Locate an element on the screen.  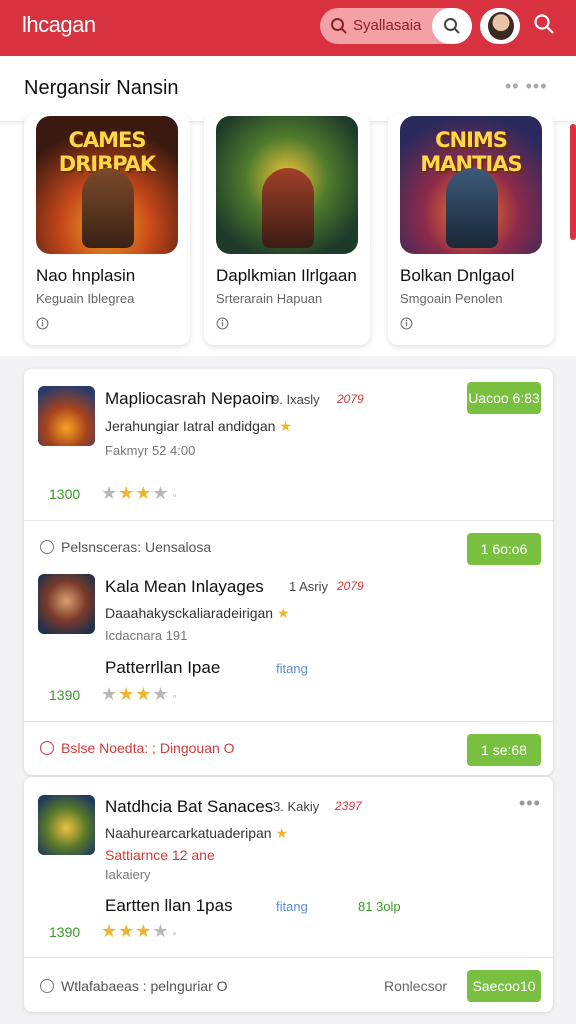
user-avatar is located at coordinates (500, 26).